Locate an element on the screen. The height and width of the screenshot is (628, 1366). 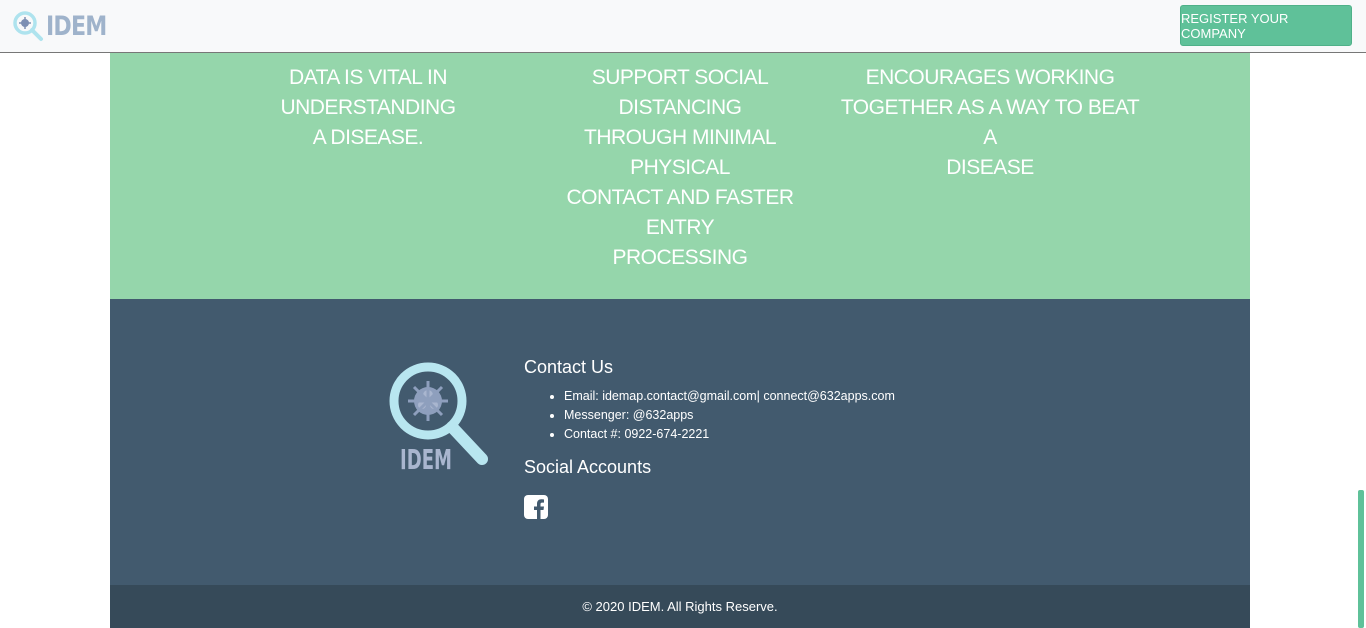
contact-phone: Contact #: 0922-674-2221 is located at coordinates (729, 434).